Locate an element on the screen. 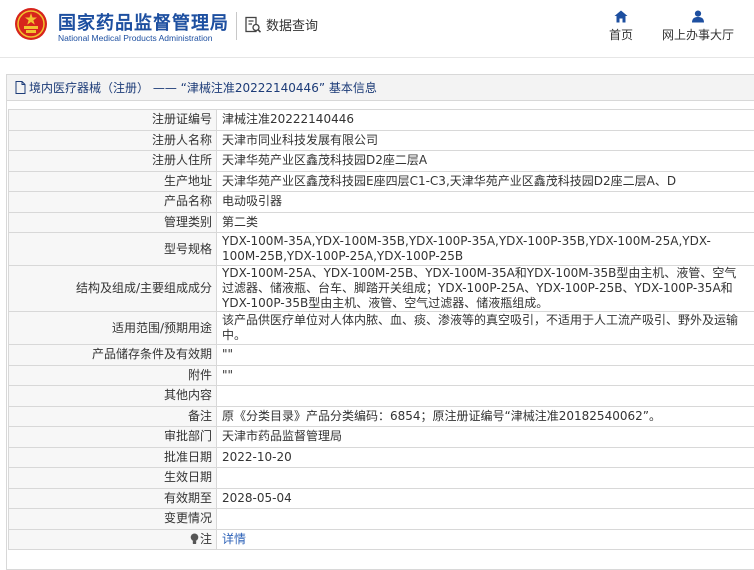 This screenshot has height=570, width=754. row-label: 备注 is located at coordinates (112, 416).